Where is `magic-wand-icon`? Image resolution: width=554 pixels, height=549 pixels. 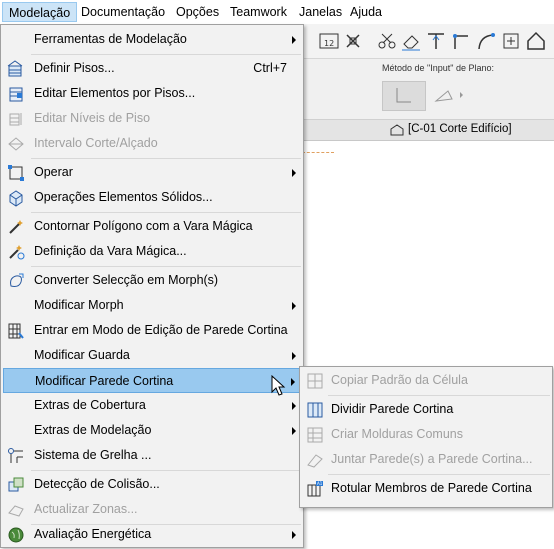
magic-wand-icon is located at coordinates (16, 227).